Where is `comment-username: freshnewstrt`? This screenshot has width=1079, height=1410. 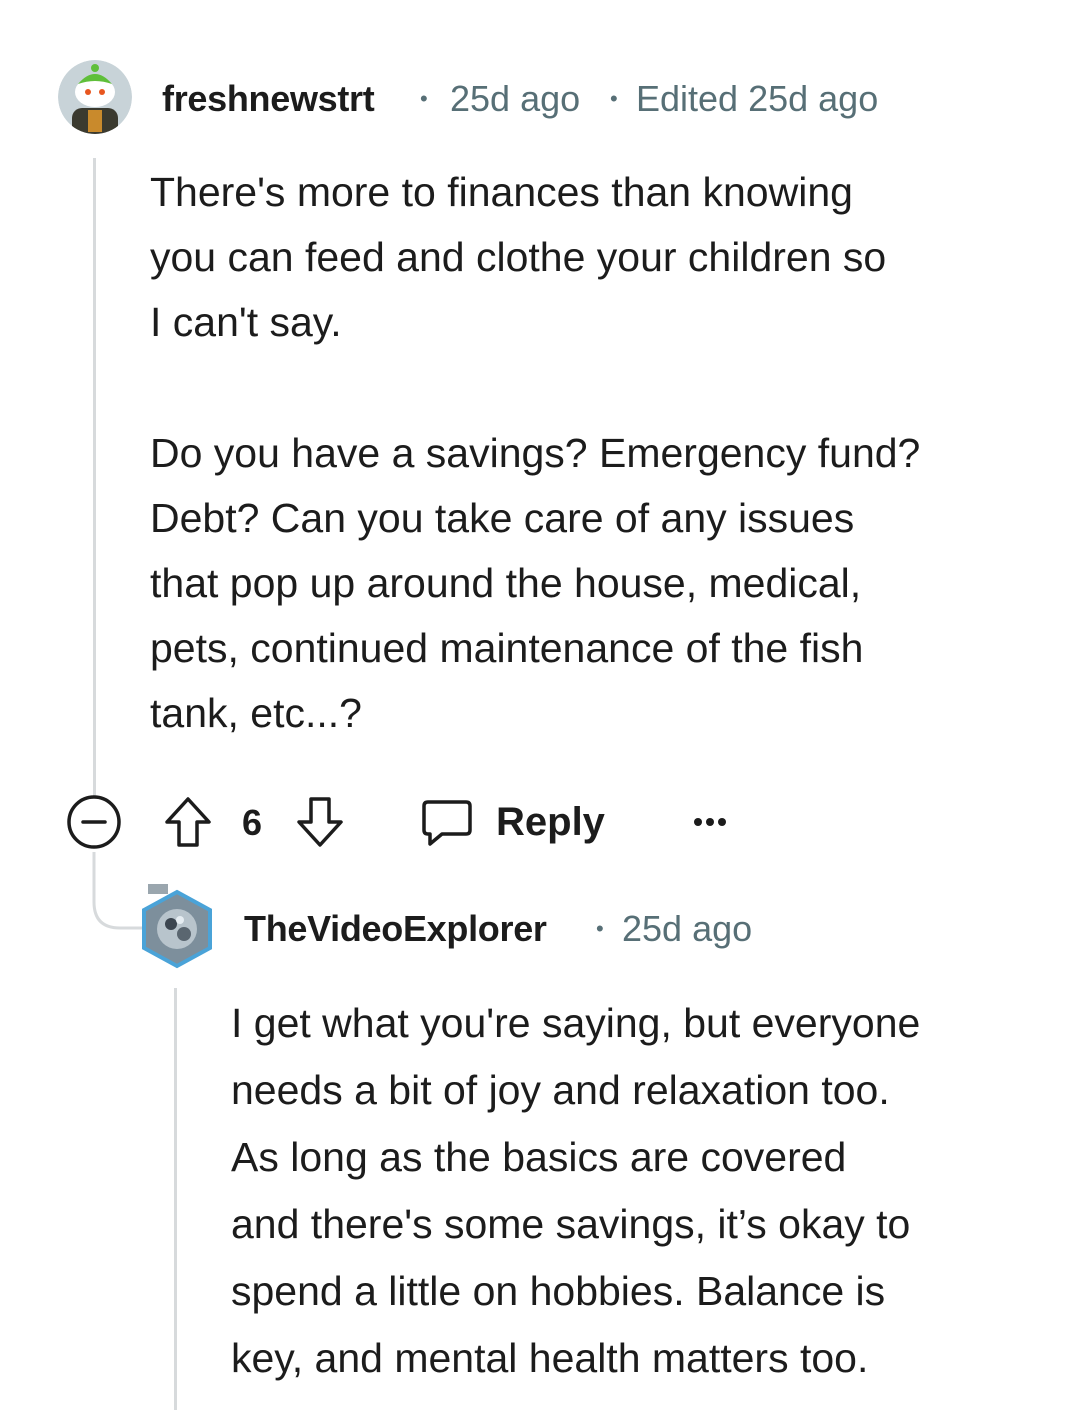 comment-username: freshnewstrt is located at coordinates (268, 99).